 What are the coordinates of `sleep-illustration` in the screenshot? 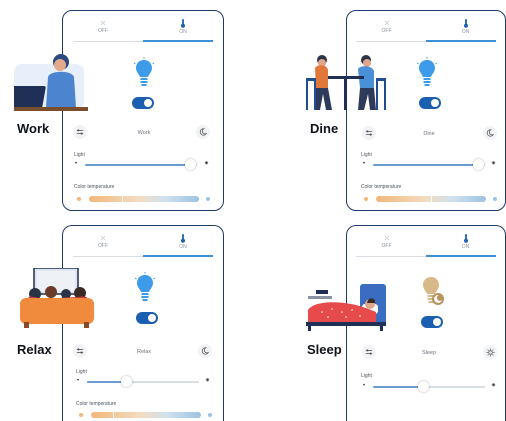 It's located at (346, 307).